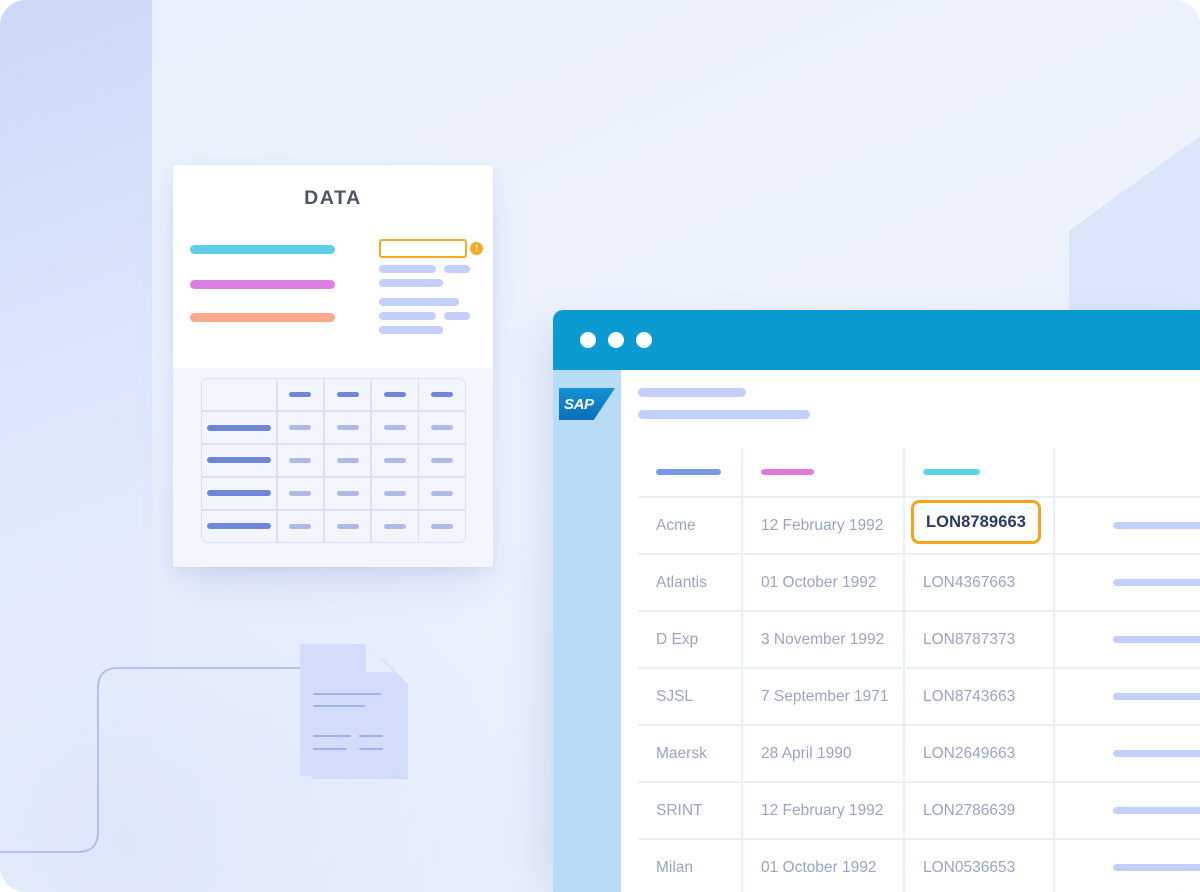 This screenshot has height=892, width=1200. What do you see at coordinates (979, 639) in the screenshot?
I see `table-cell-reference: LON8787373` at bounding box center [979, 639].